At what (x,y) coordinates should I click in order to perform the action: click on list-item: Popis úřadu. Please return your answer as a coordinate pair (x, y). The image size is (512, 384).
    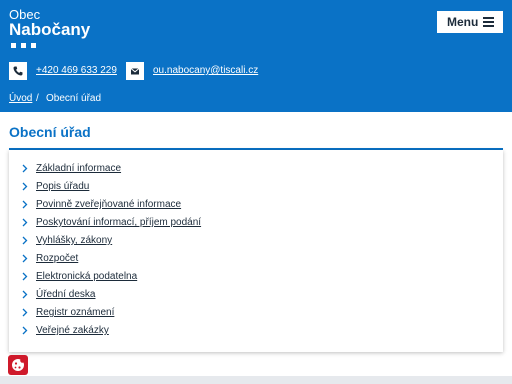
    Looking at the image, I should click on (256, 187).